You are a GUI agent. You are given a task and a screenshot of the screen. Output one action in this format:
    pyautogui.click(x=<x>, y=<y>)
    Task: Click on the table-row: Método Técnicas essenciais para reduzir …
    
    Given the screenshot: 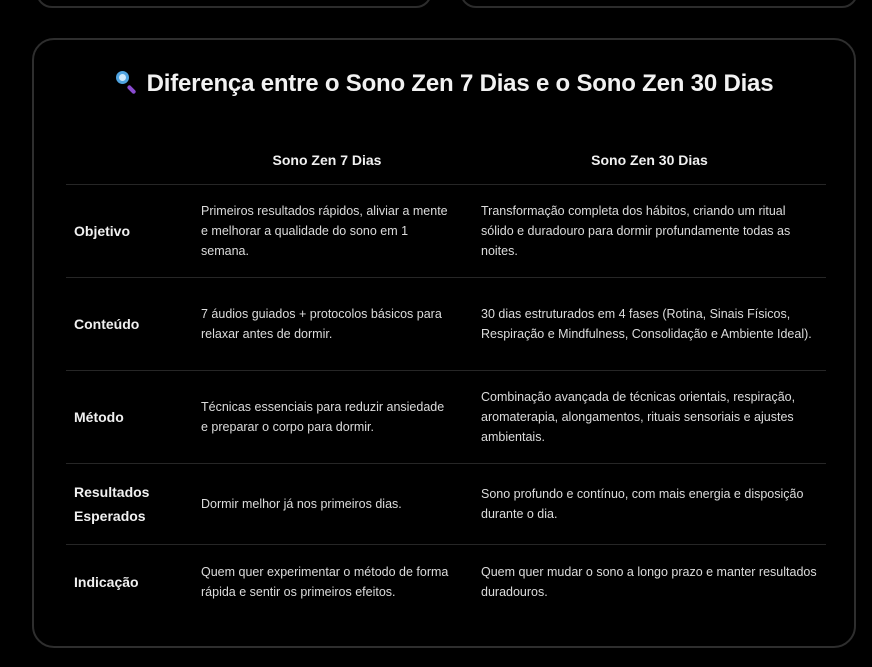 What is the action you would take?
    pyautogui.click(x=446, y=417)
    